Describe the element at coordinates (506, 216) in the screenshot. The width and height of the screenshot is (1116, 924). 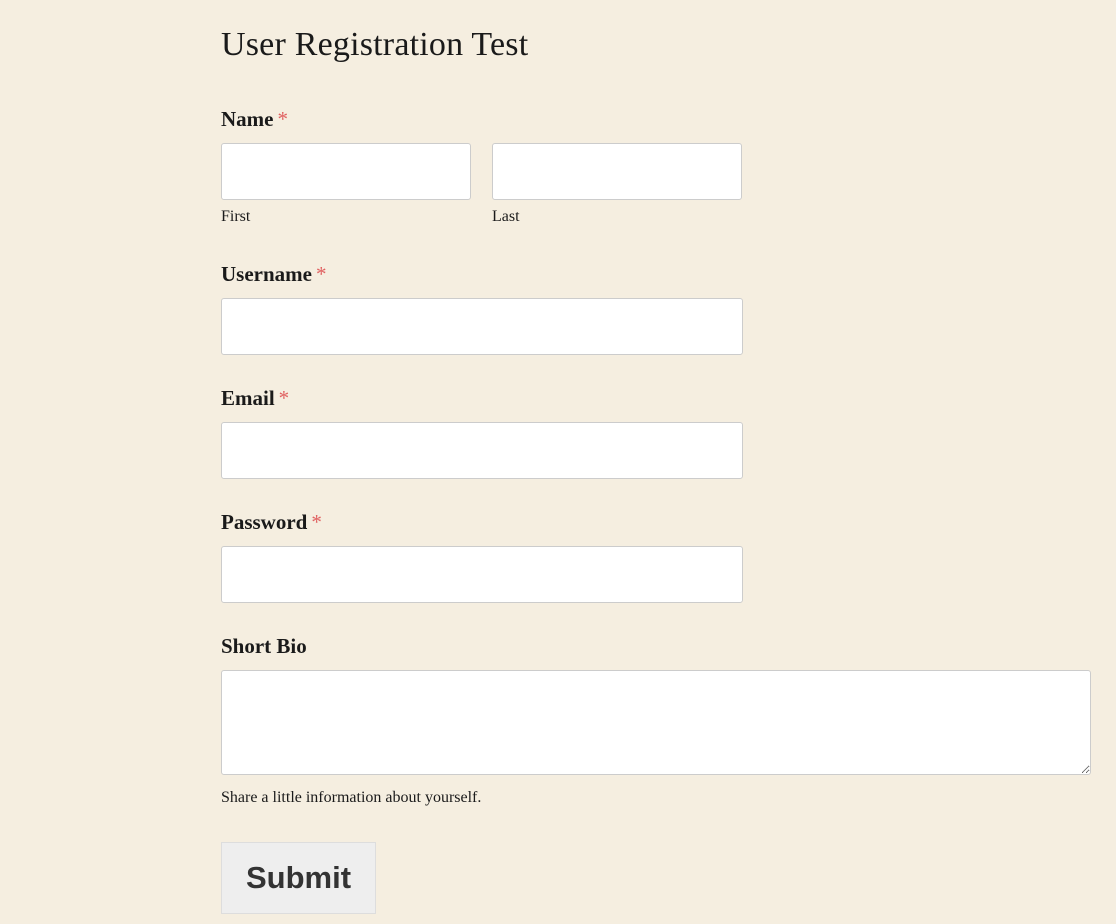
I see `last-name-sublabel: Last` at that location.